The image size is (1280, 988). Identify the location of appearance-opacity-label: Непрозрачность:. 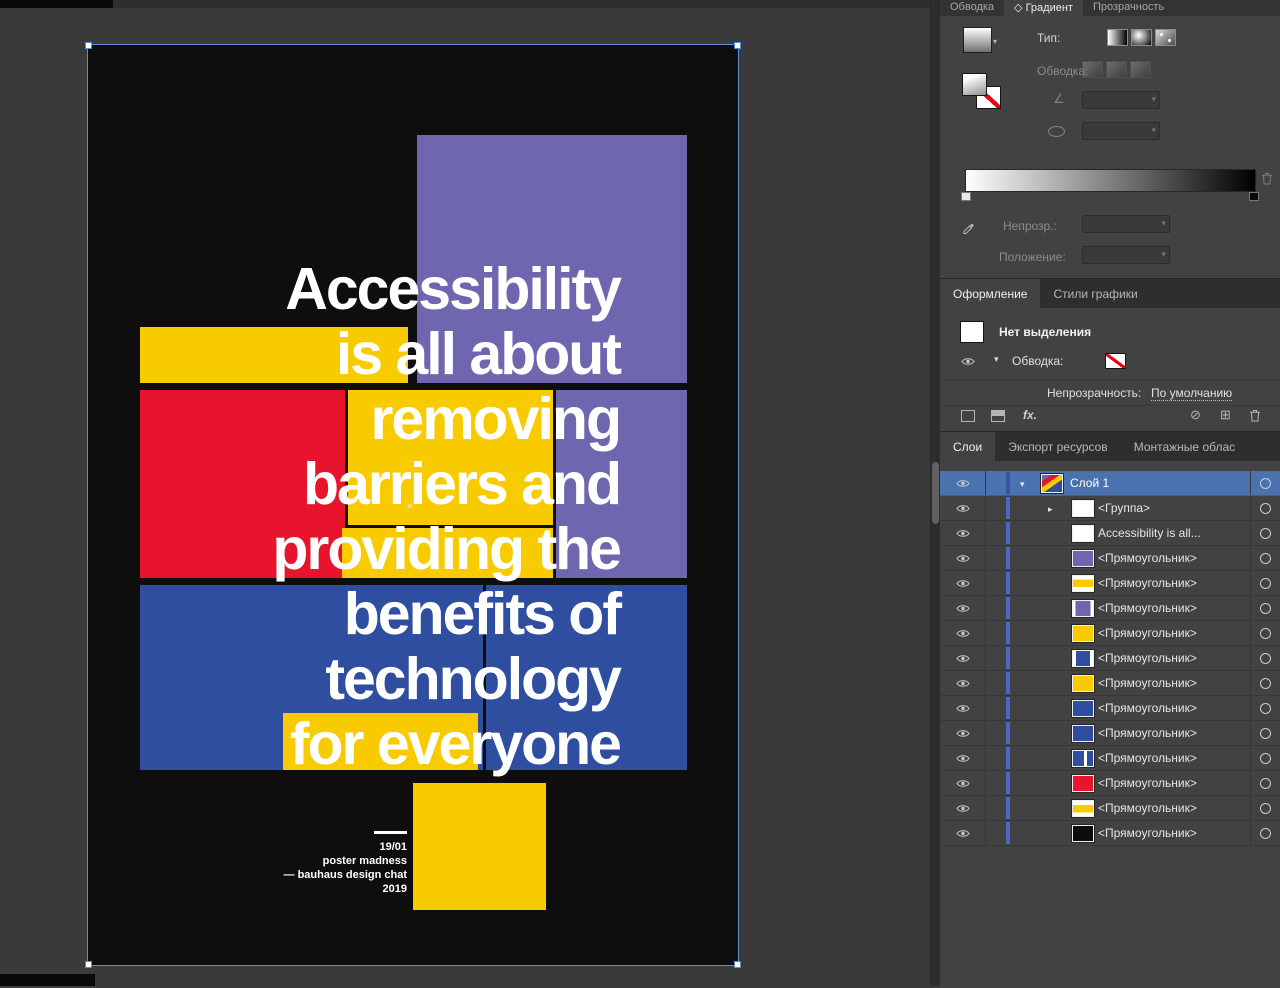
(1094, 393).